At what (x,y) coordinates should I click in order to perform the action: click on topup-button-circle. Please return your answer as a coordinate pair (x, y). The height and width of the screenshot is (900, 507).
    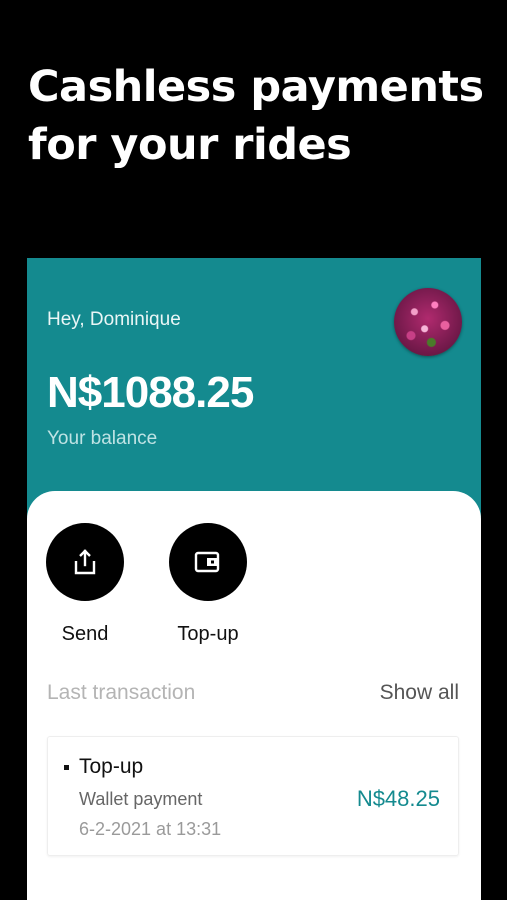
    Looking at the image, I should click on (208, 562).